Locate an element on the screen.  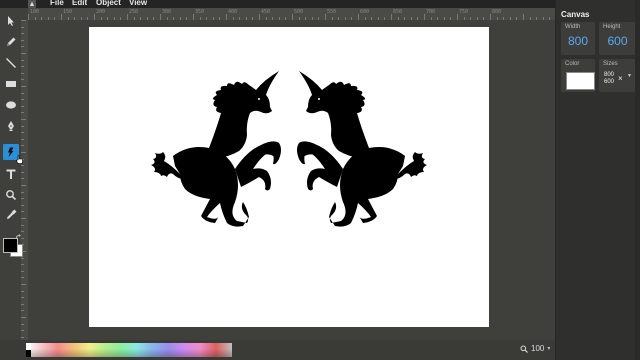
menu-edit: Edit is located at coordinates (79, 4).